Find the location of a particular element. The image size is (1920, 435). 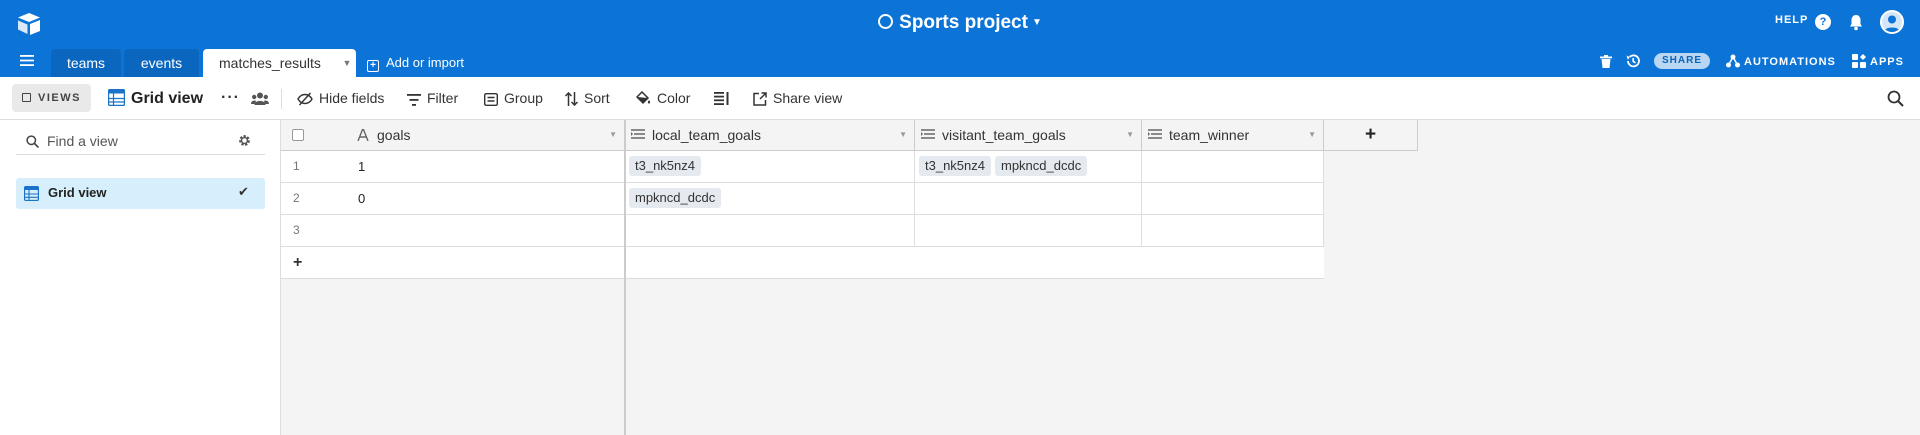

gear-icon is located at coordinates (244, 140).